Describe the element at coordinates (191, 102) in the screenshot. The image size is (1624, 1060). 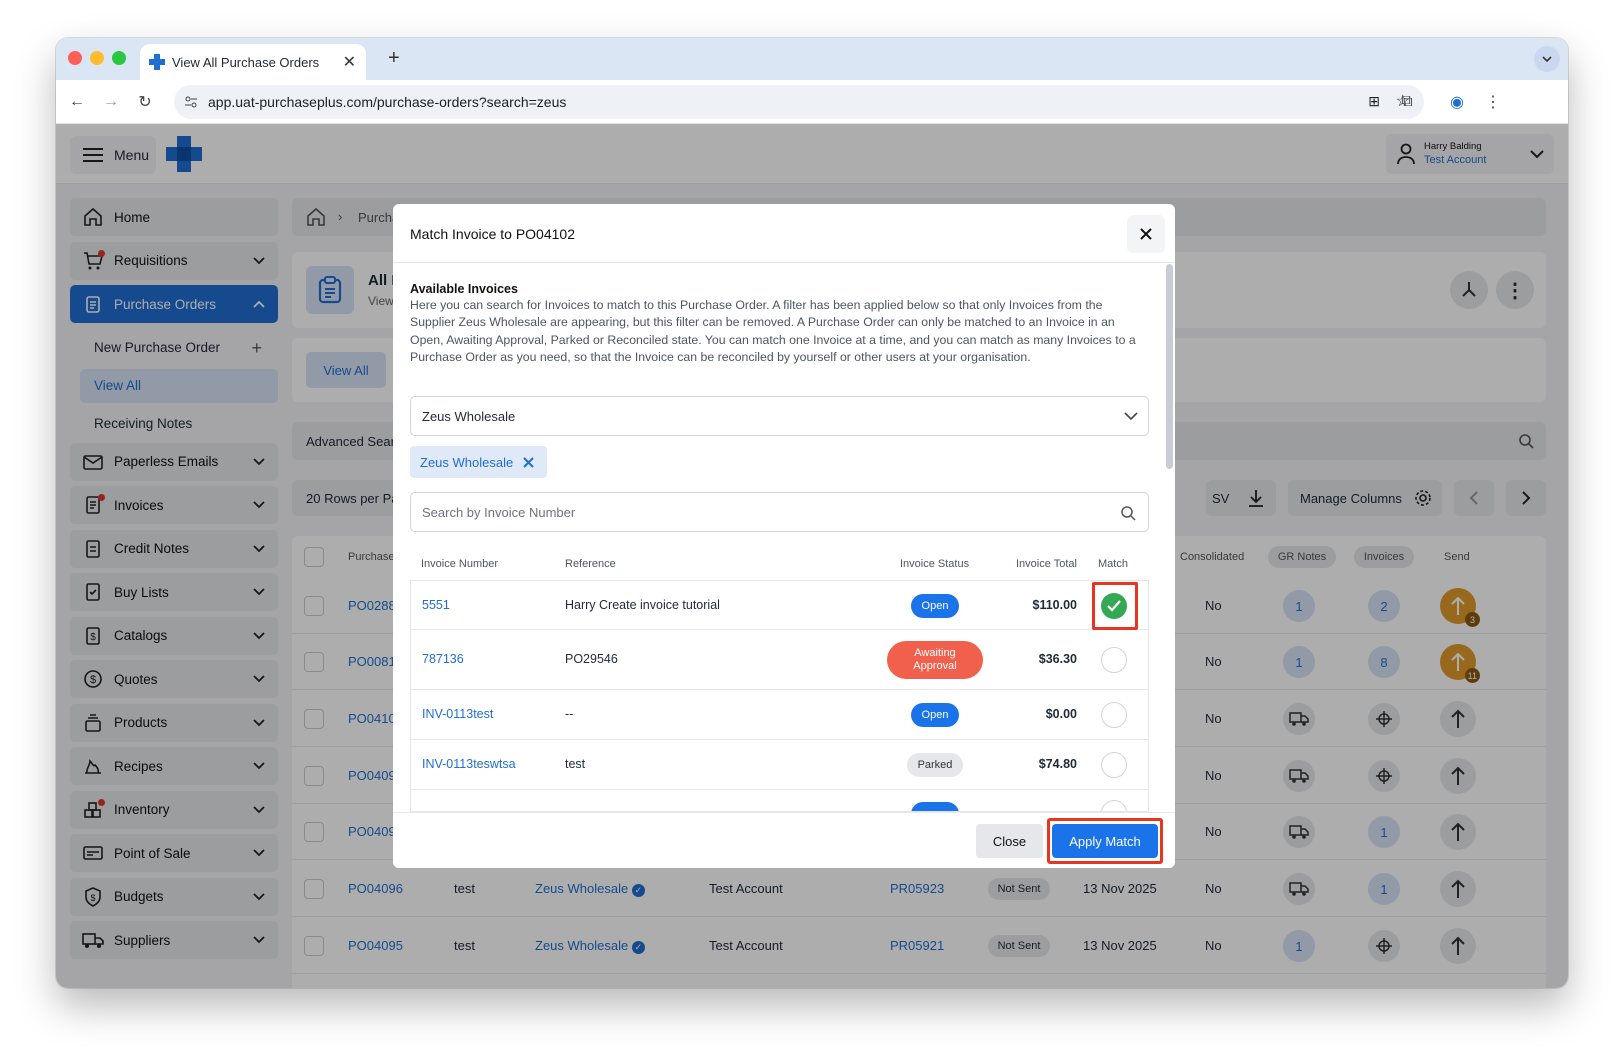
I see `site-info-icon` at that location.